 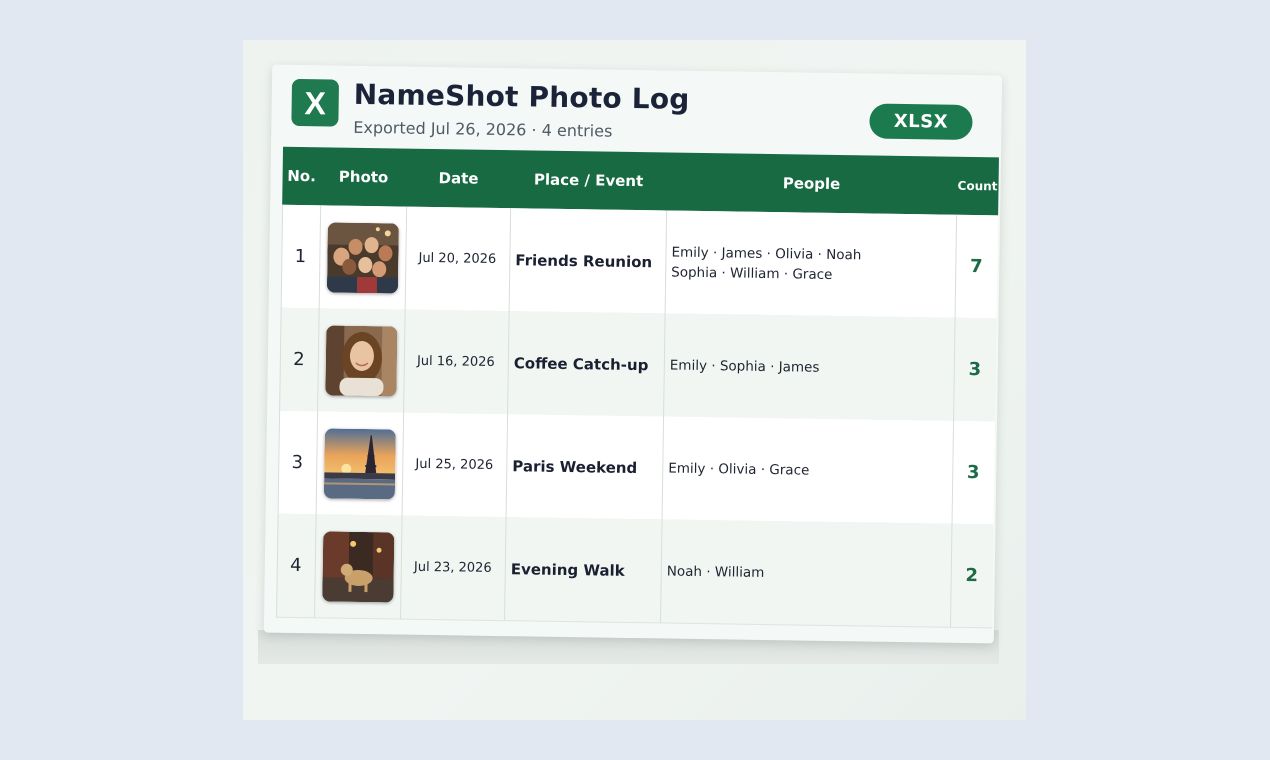 What do you see at coordinates (363, 176) in the screenshot?
I see `column-header-photo: Photo` at bounding box center [363, 176].